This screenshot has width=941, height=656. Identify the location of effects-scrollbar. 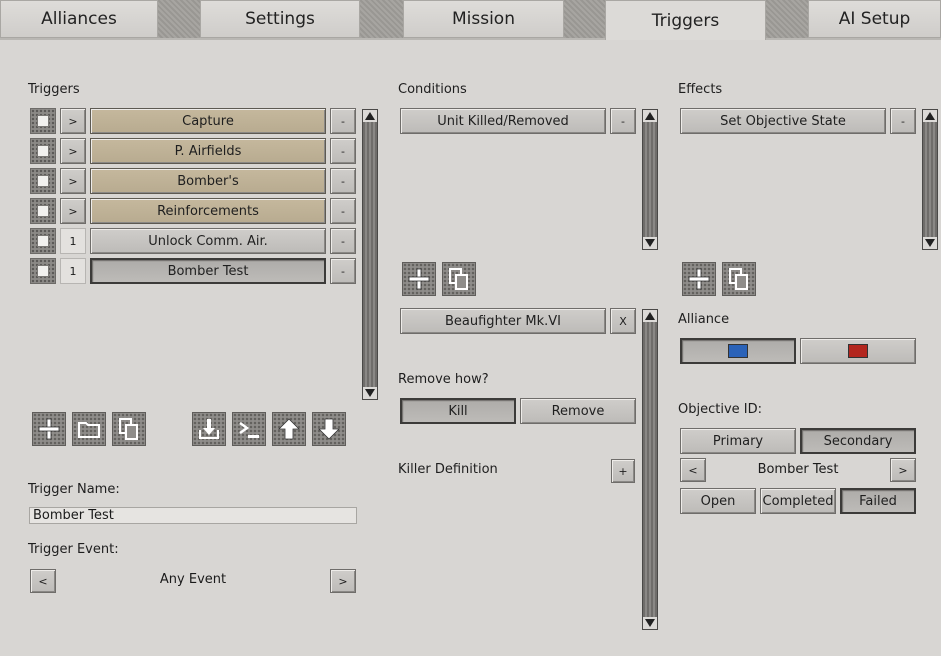
(930, 179).